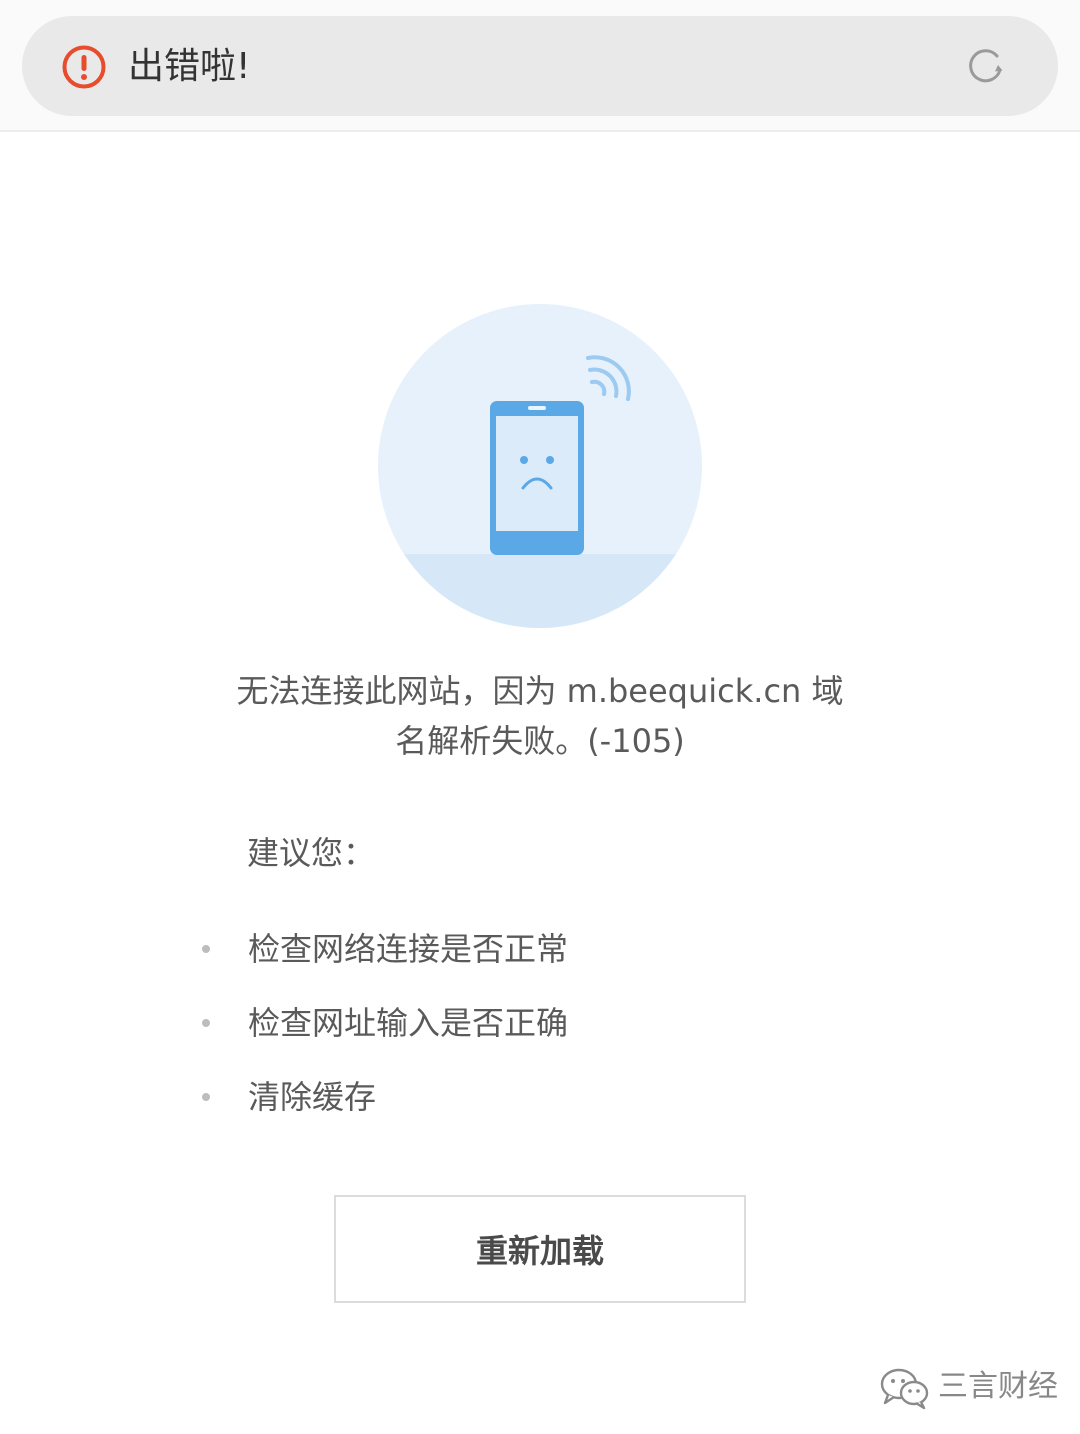 The image size is (1080, 1434). What do you see at coordinates (540, 691) in the screenshot?
I see `error-message-line: 无法连接此网站，因为 m.beequick.cn 域` at bounding box center [540, 691].